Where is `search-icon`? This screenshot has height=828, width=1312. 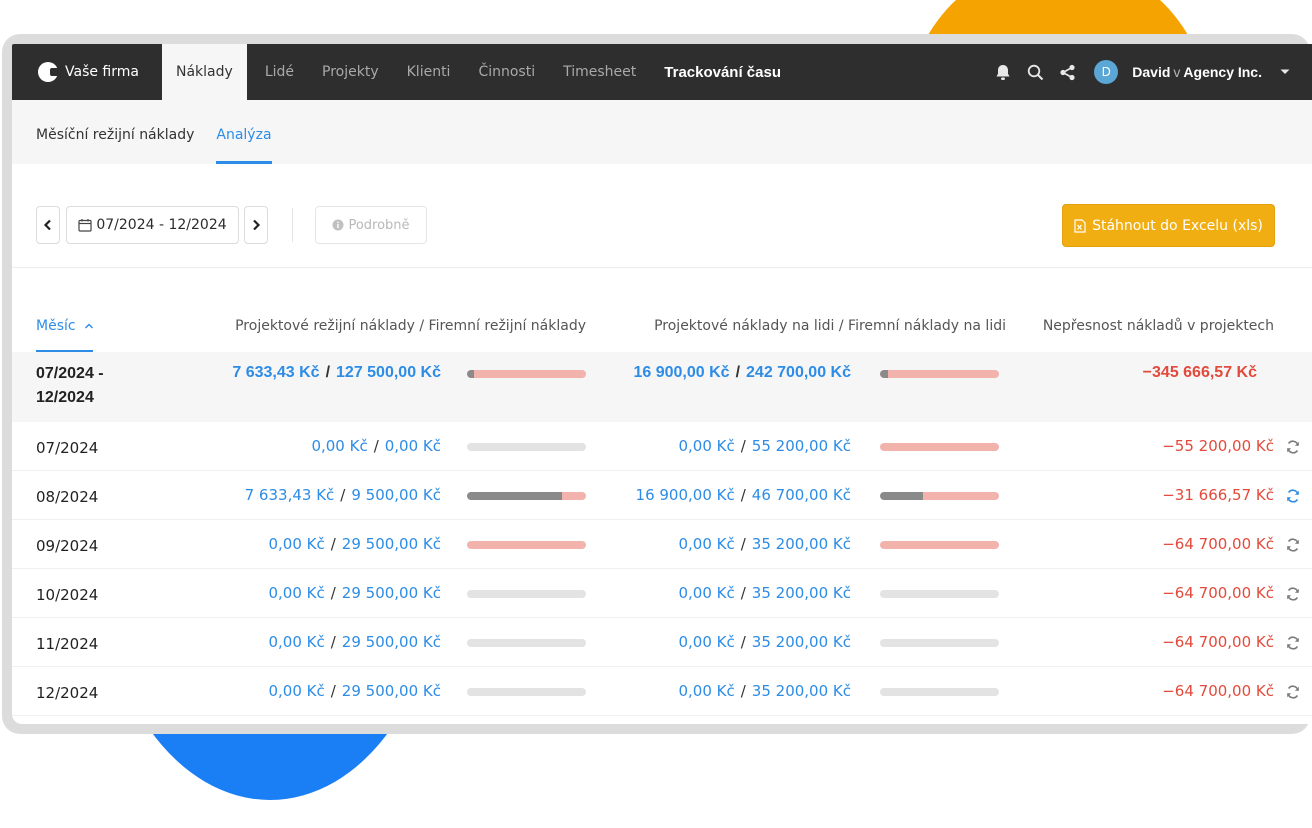
search-icon is located at coordinates (1035, 72).